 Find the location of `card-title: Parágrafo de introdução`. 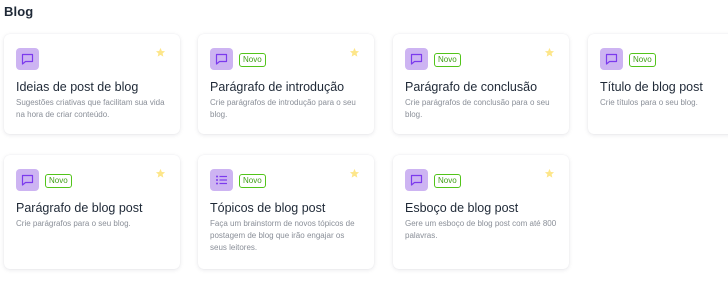

card-title: Parágrafo de introdução is located at coordinates (277, 87).